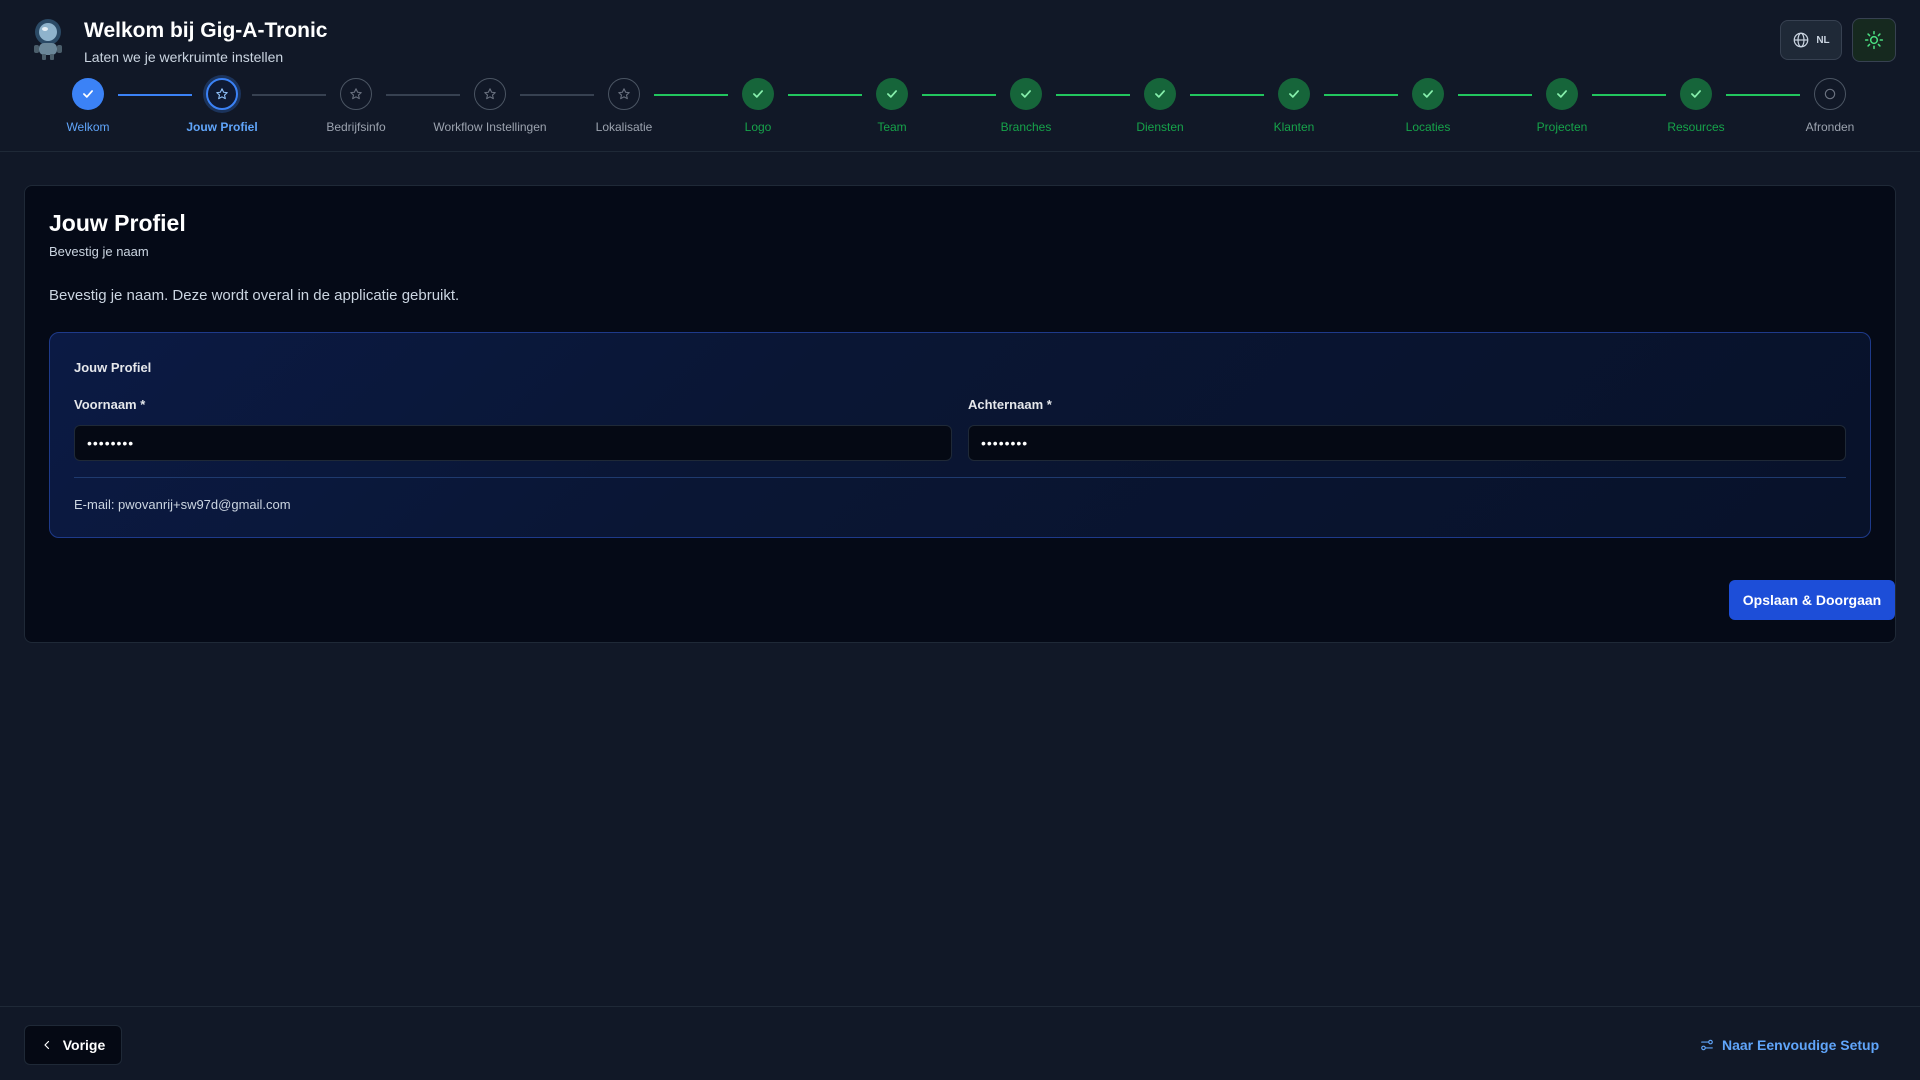 The image size is (1920, 1080). I want to click on step-label: Logo, so click(758, 127).